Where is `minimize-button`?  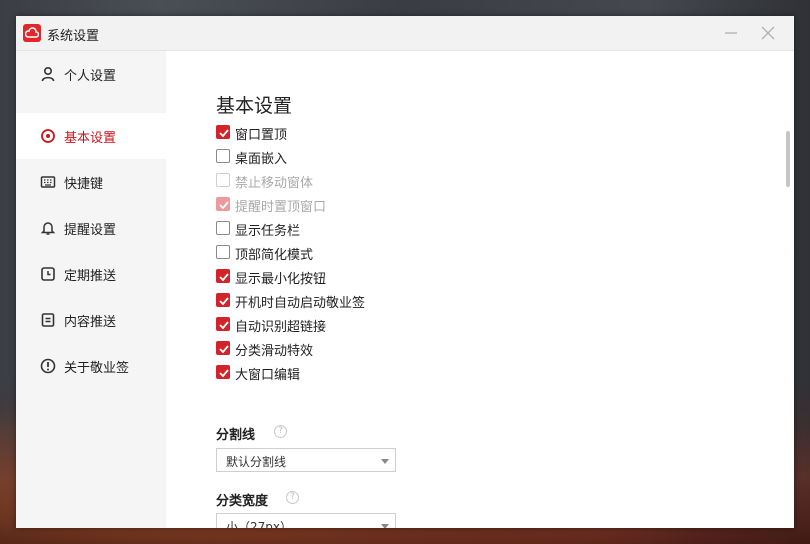 minimize-button is located at coordinates (731, 33).